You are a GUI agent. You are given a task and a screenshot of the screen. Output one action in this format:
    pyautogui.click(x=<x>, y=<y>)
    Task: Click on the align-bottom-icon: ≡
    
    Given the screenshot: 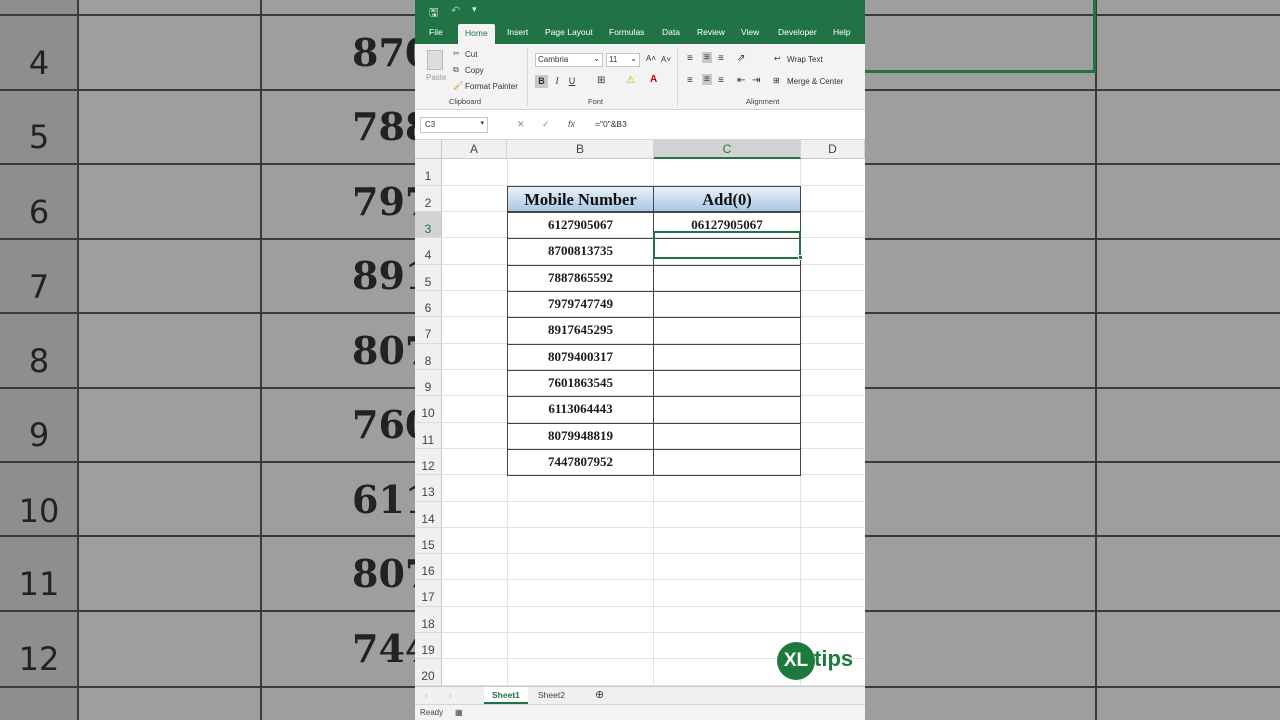 What is the action you would take?
    pyautogui.click(x=721, y=58)
    